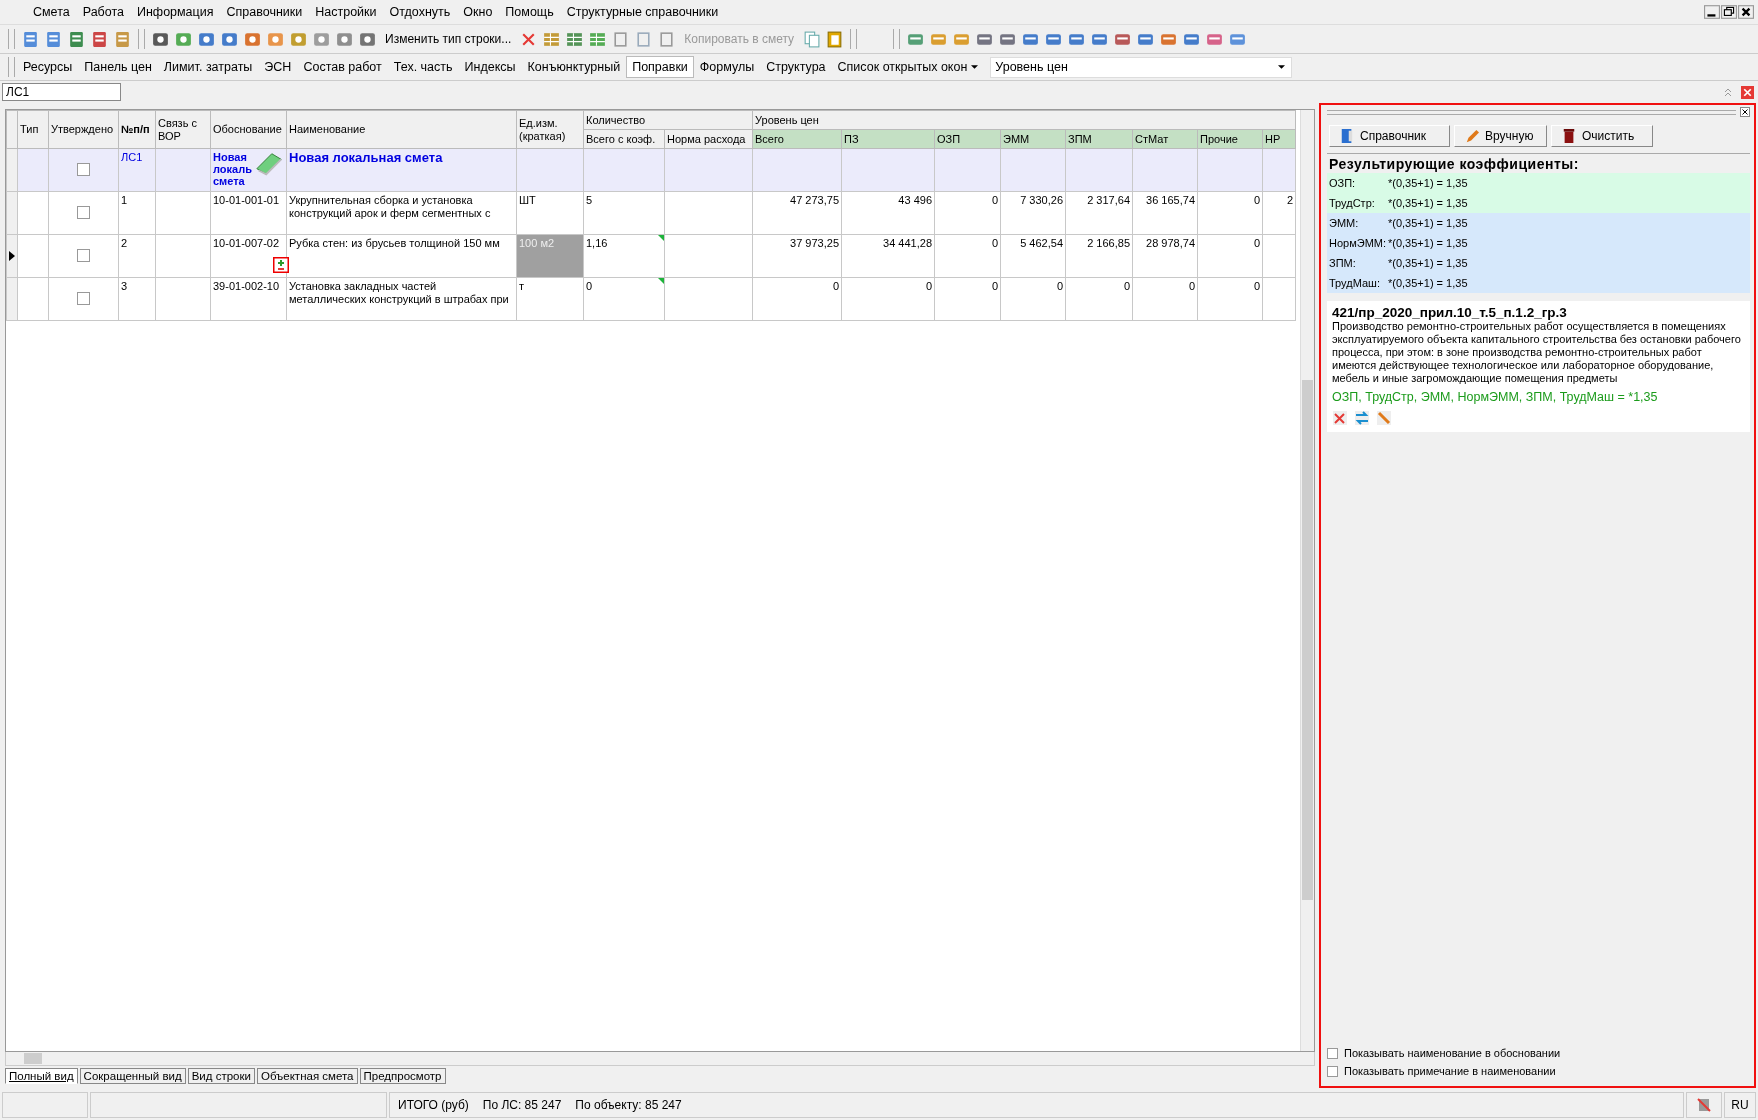 The image size is (1758, 1120). I want to click on horizontal-scrollbar, so click(660, 1059).